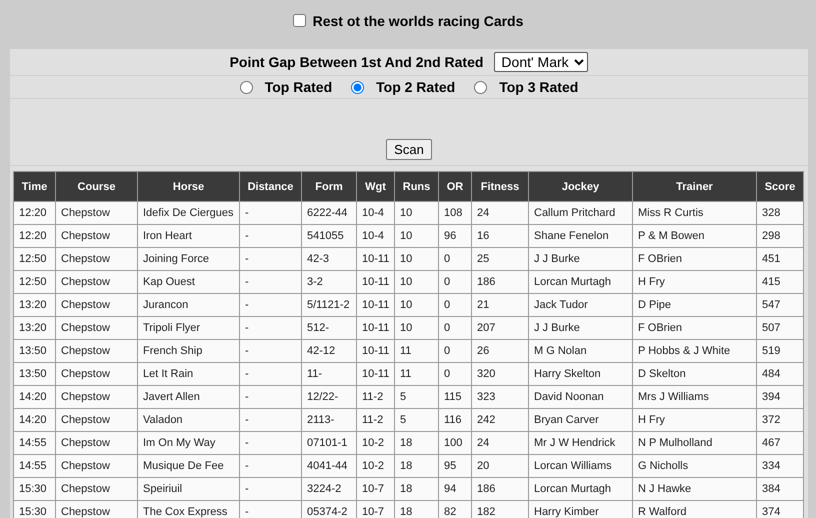 This screenshot has width=816, height=518. I want to click on table-cell: 394, so click(780, 397).